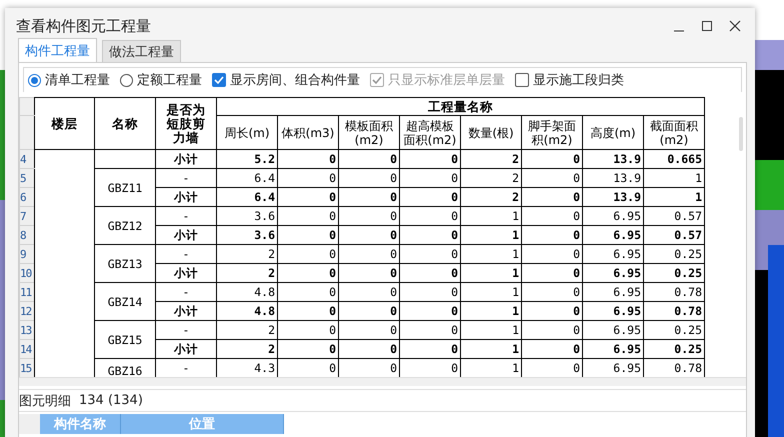 The image size is (784, 437). What do you see at coordinates (735, 26) in the screenshot?
I see `close-icon` at bounding box center [735, 26].